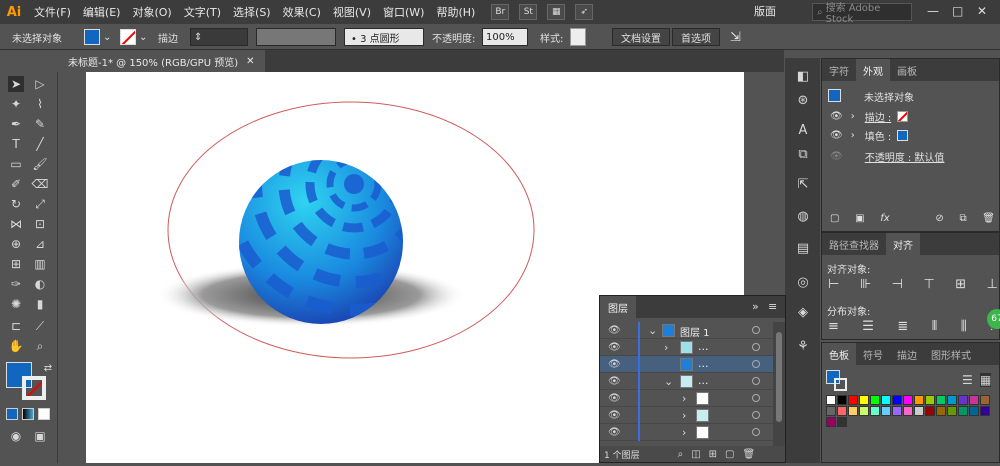 This screenshot has height=466, width=1000. I want to click on transparency-icon: ◍, so click(803, 216).